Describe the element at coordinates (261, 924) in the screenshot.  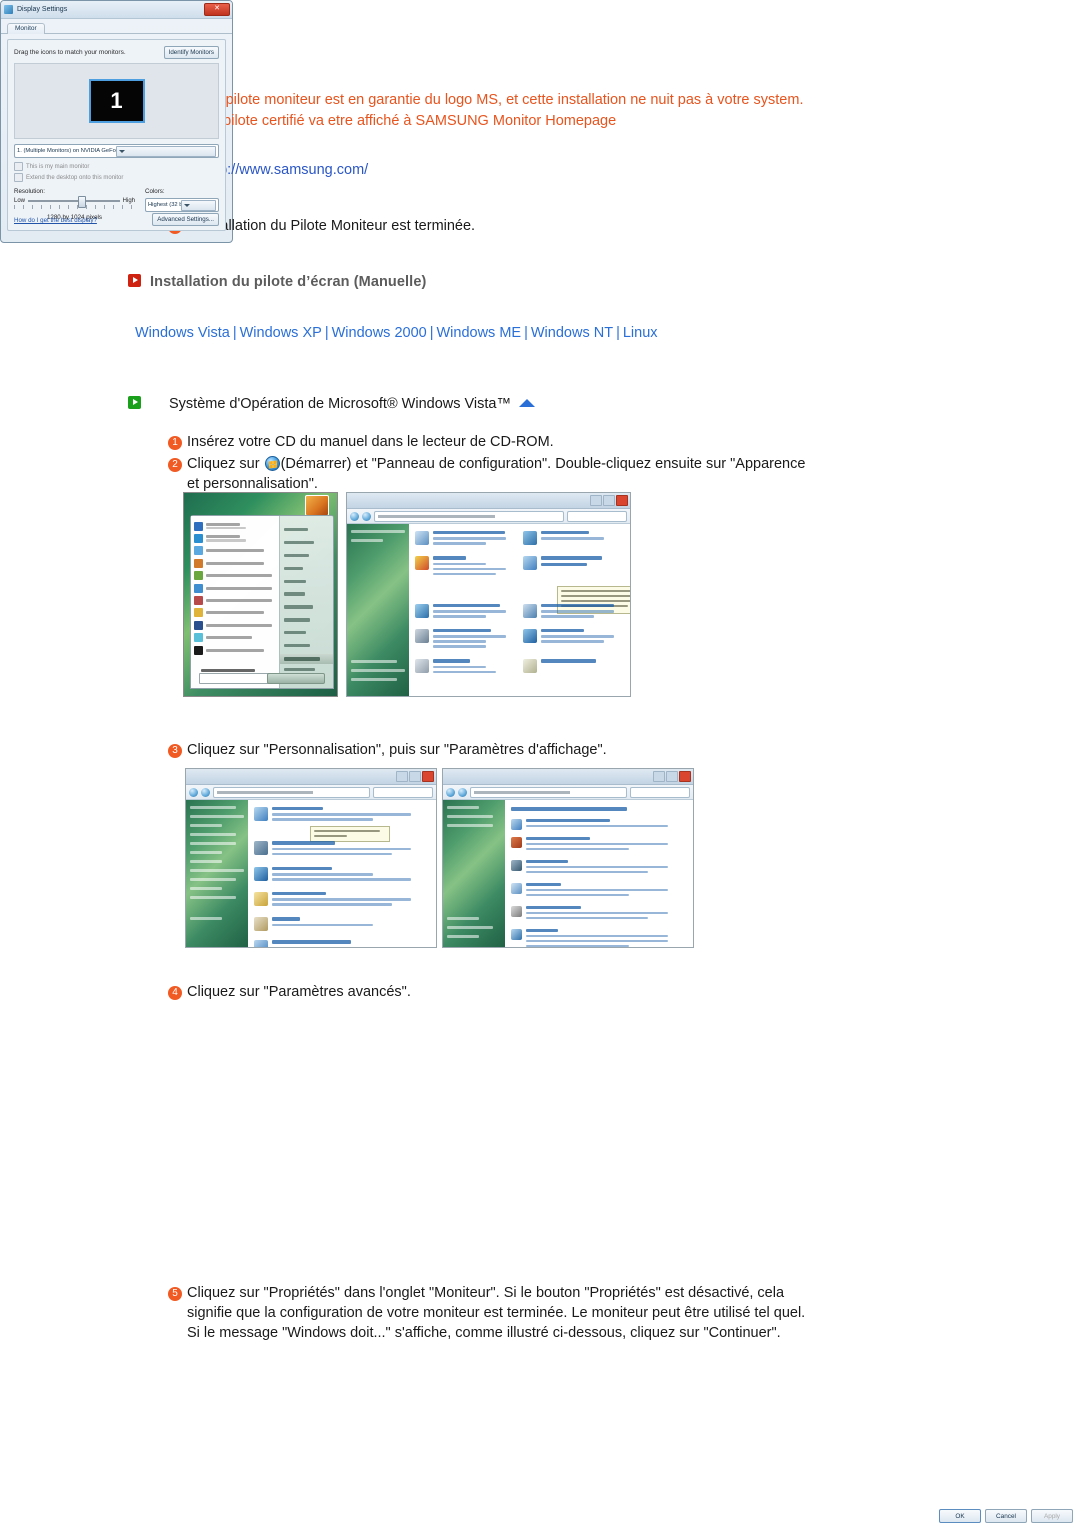
I see `fonts-icon` at that location.